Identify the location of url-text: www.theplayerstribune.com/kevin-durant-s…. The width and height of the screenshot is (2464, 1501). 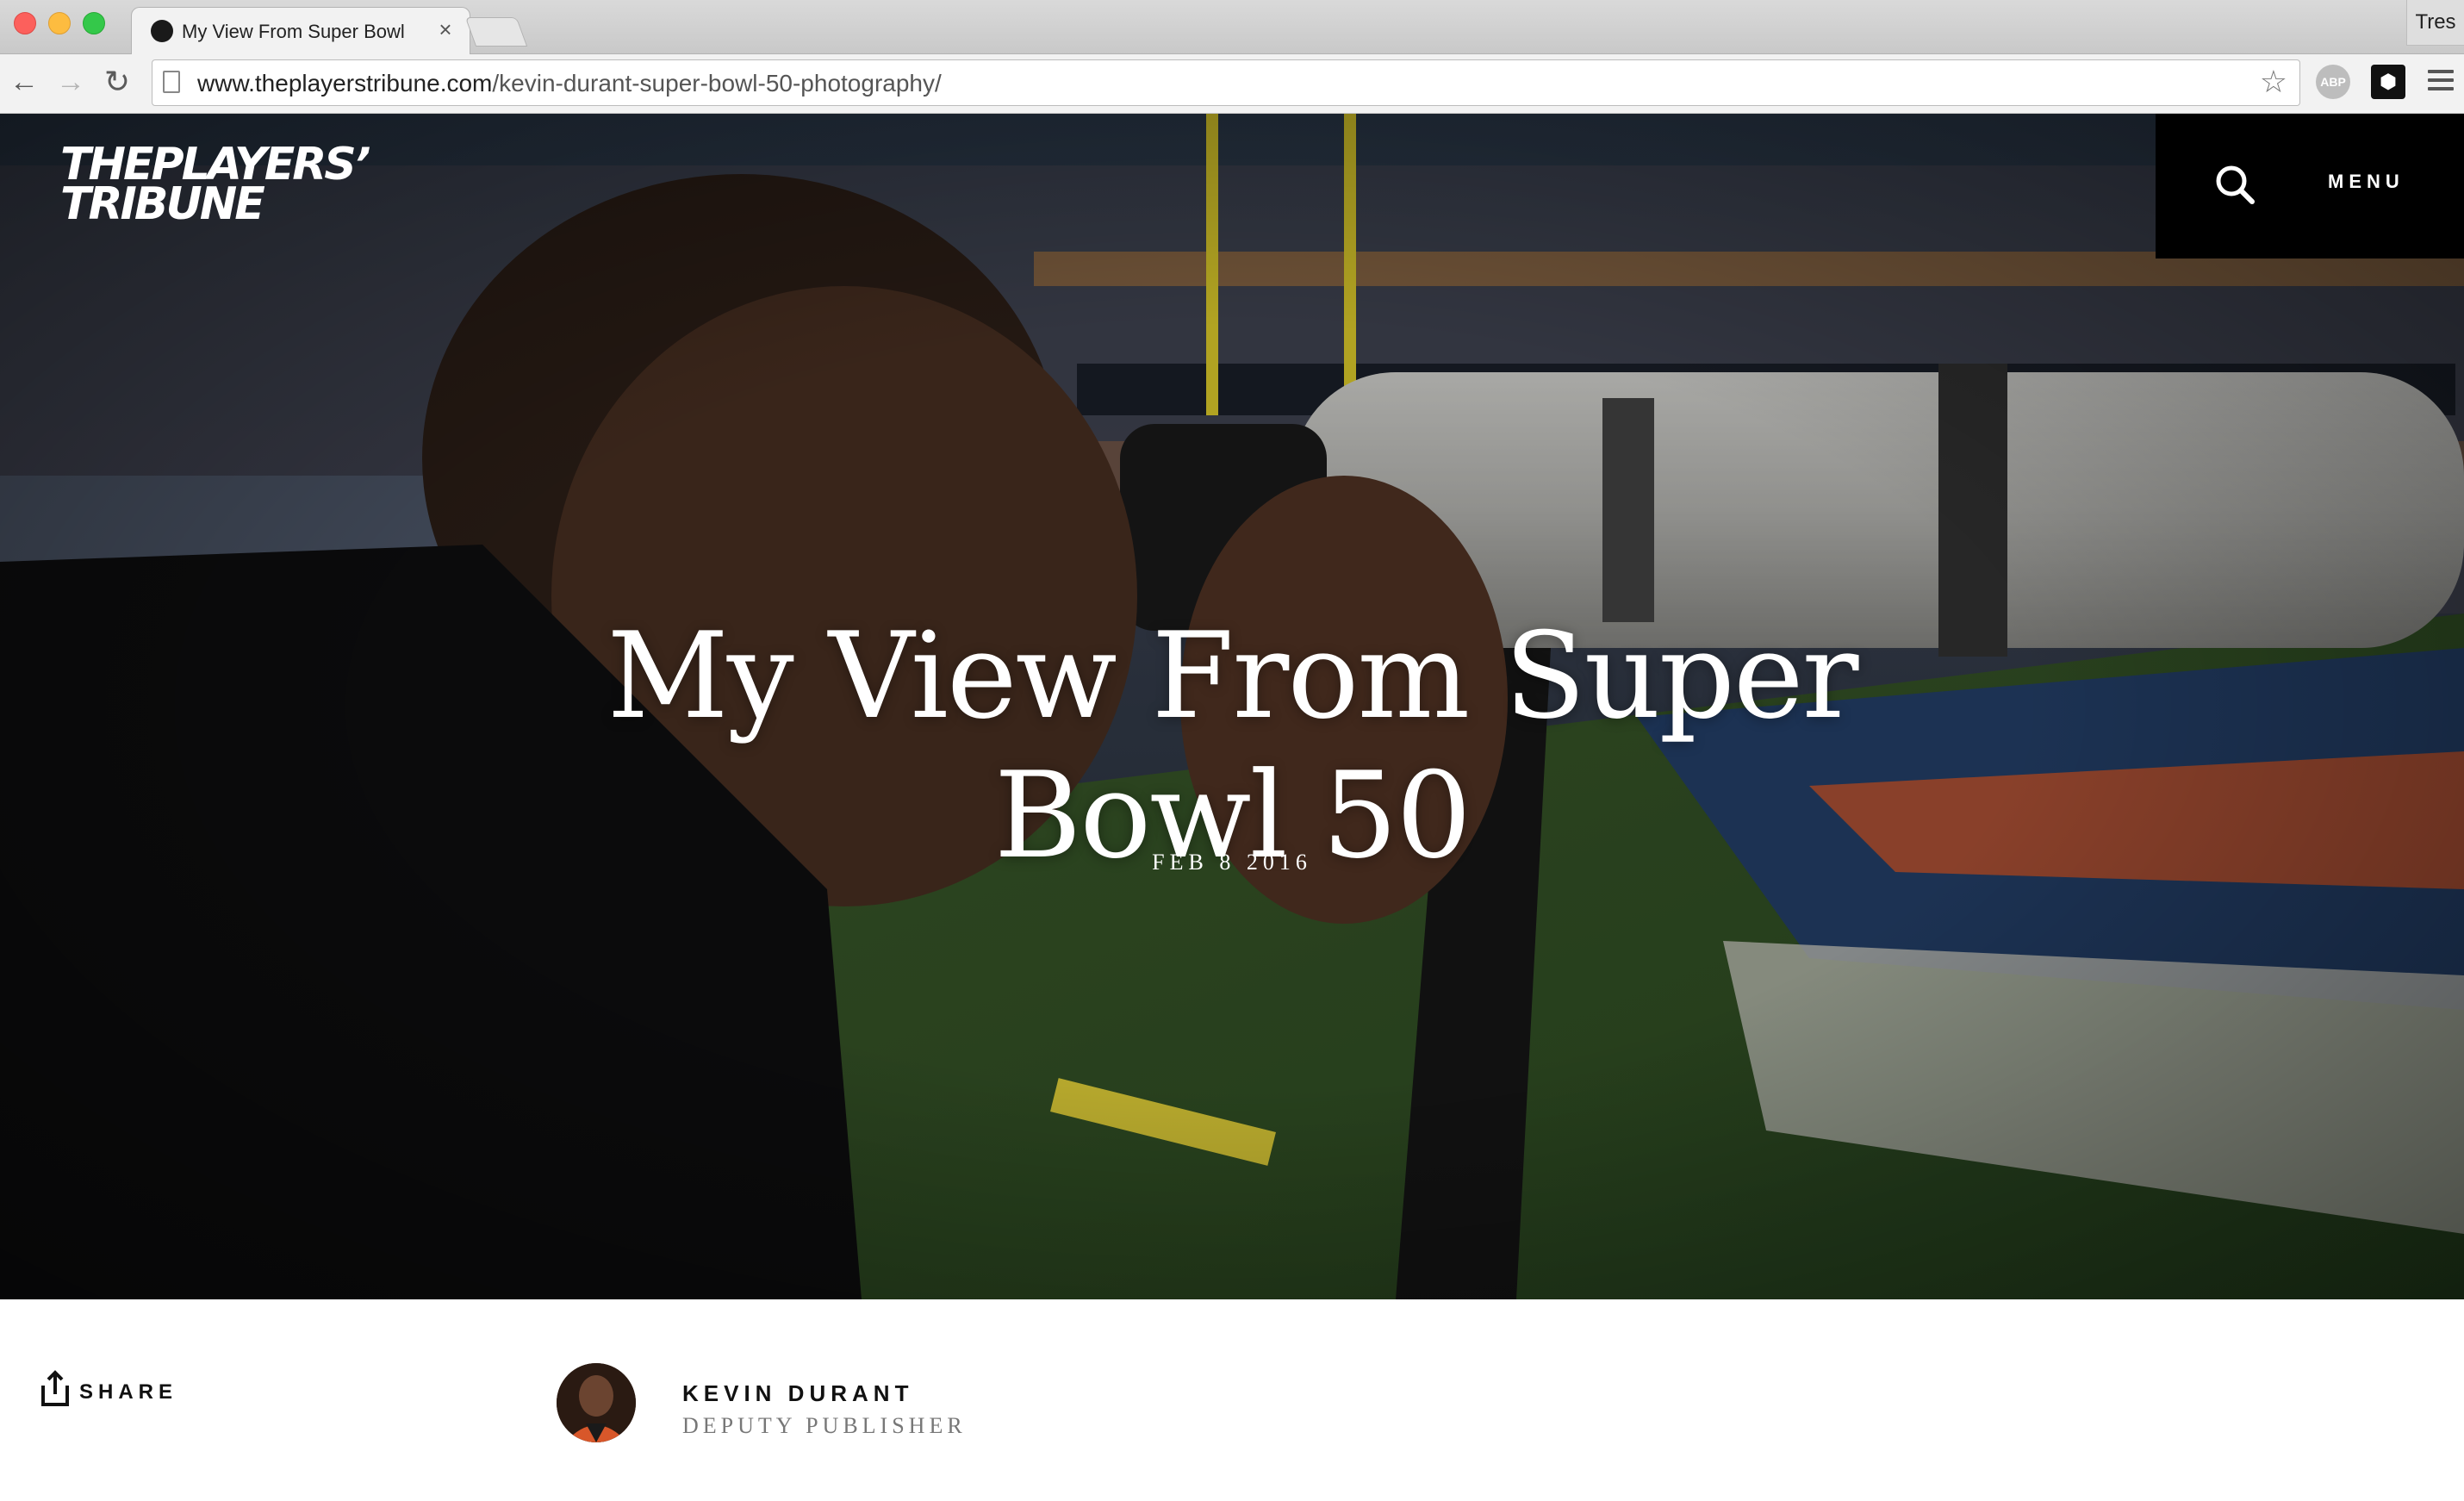
(570, 83).